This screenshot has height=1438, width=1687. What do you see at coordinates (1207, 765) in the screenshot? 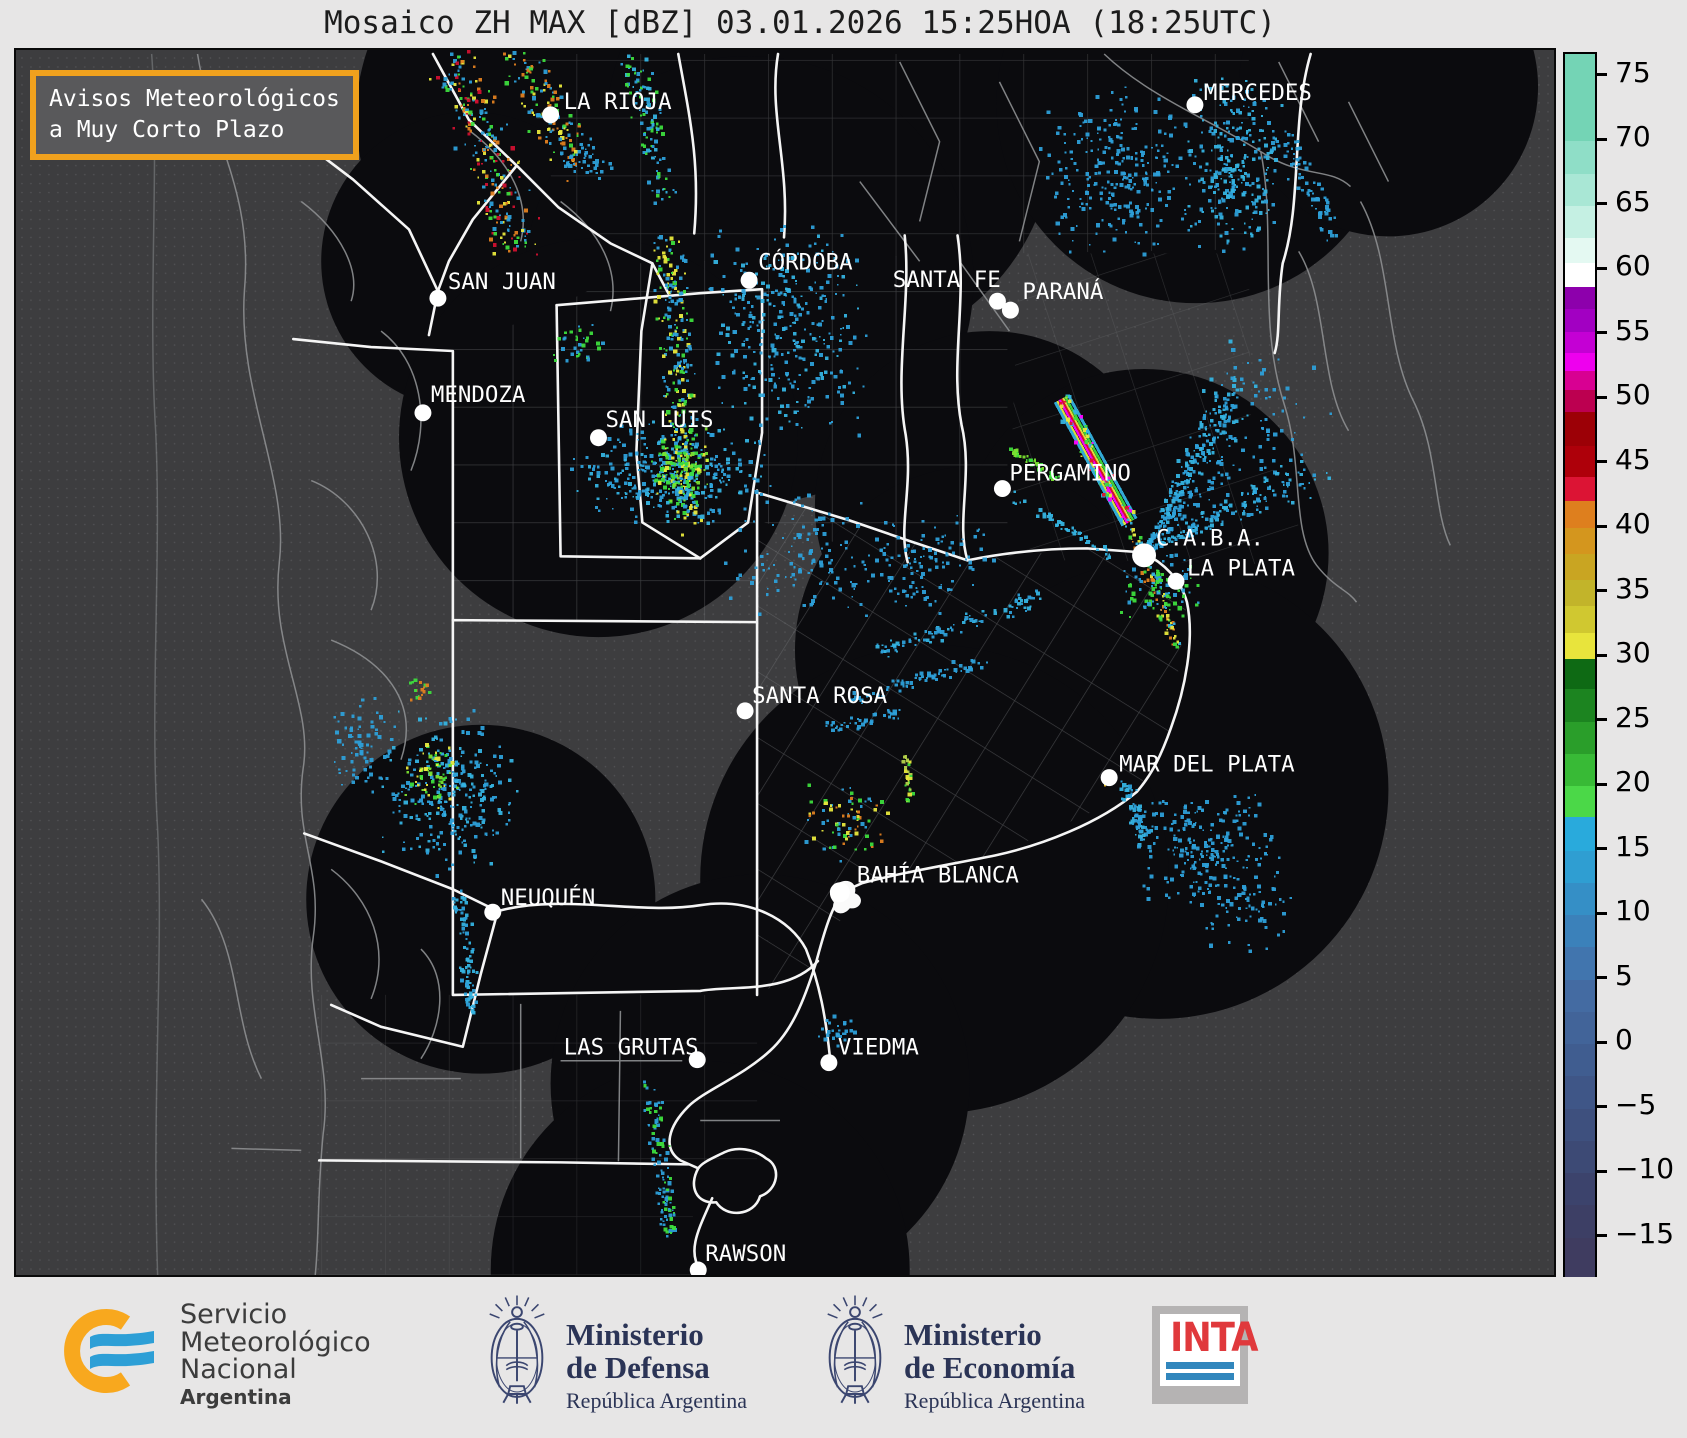
I see `city-label-mar-del-plata: MAR DEL PLATA` at bounding box center [1207, 765].